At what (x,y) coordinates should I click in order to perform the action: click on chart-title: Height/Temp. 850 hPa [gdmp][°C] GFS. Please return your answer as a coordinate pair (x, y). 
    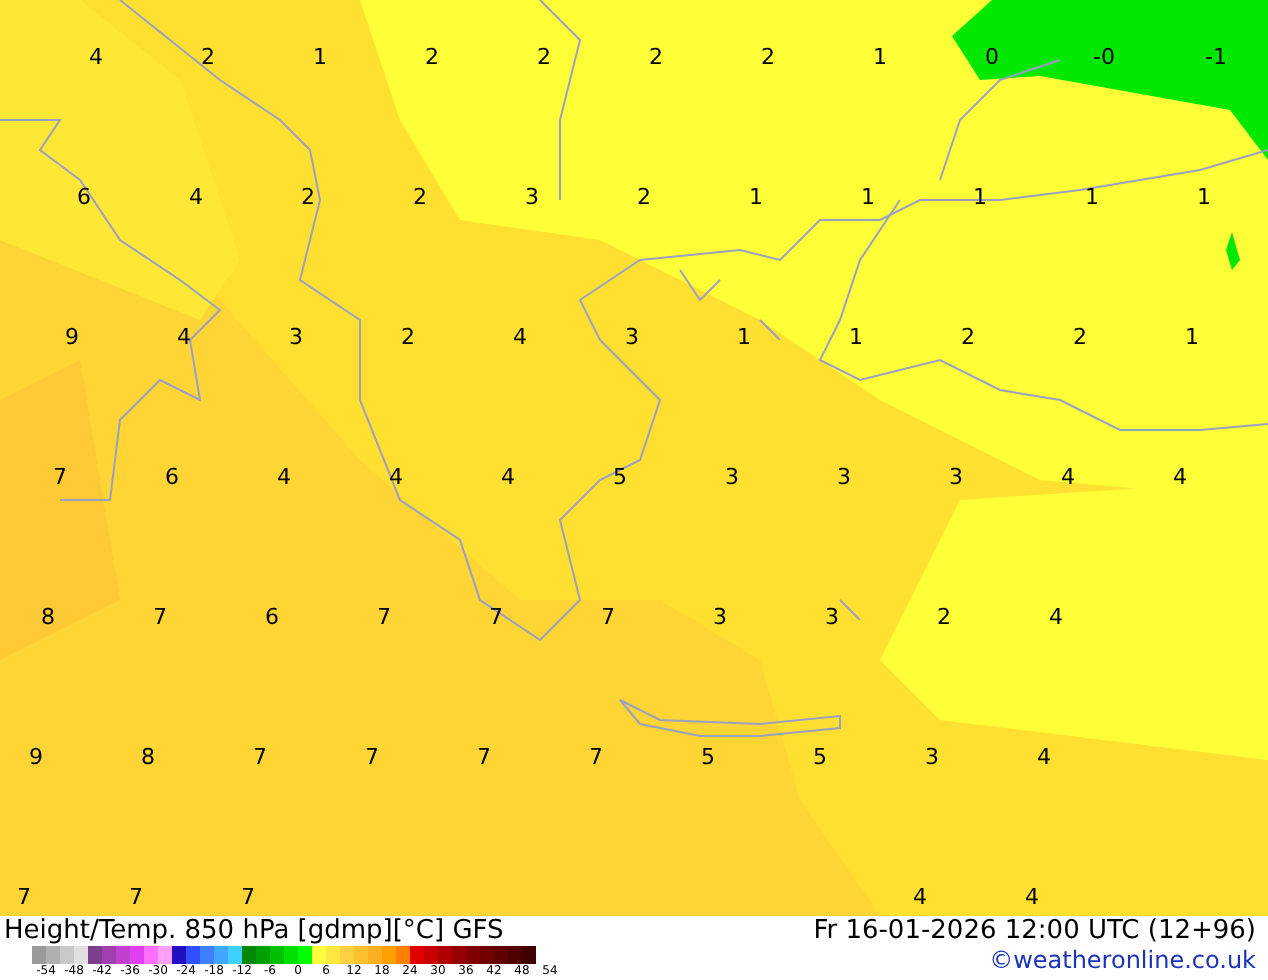
    Looking at the image, I should click on (255, 931).